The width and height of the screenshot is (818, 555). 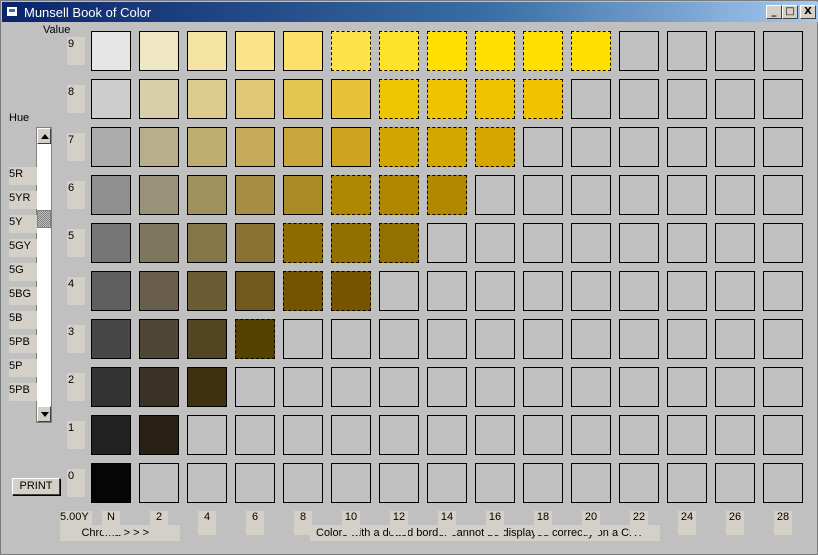 What do you see at coordinates (44, 136) in the screenshot?
I see `scroll-up-button` at bounding box center [44, 136].